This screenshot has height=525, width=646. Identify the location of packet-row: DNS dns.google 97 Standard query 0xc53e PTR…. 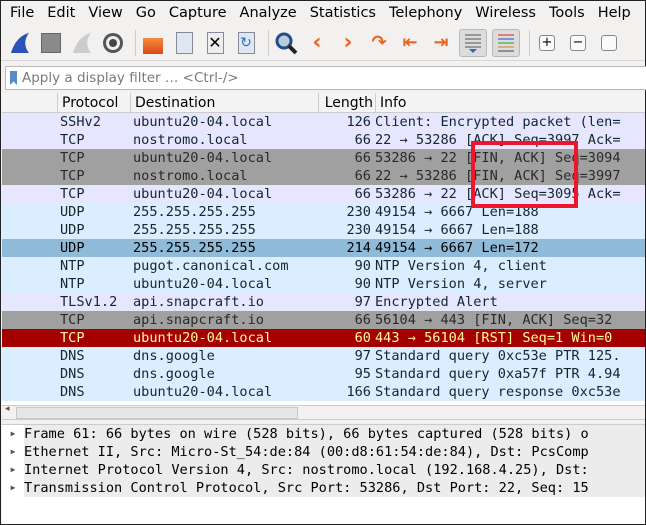
(323, 356).